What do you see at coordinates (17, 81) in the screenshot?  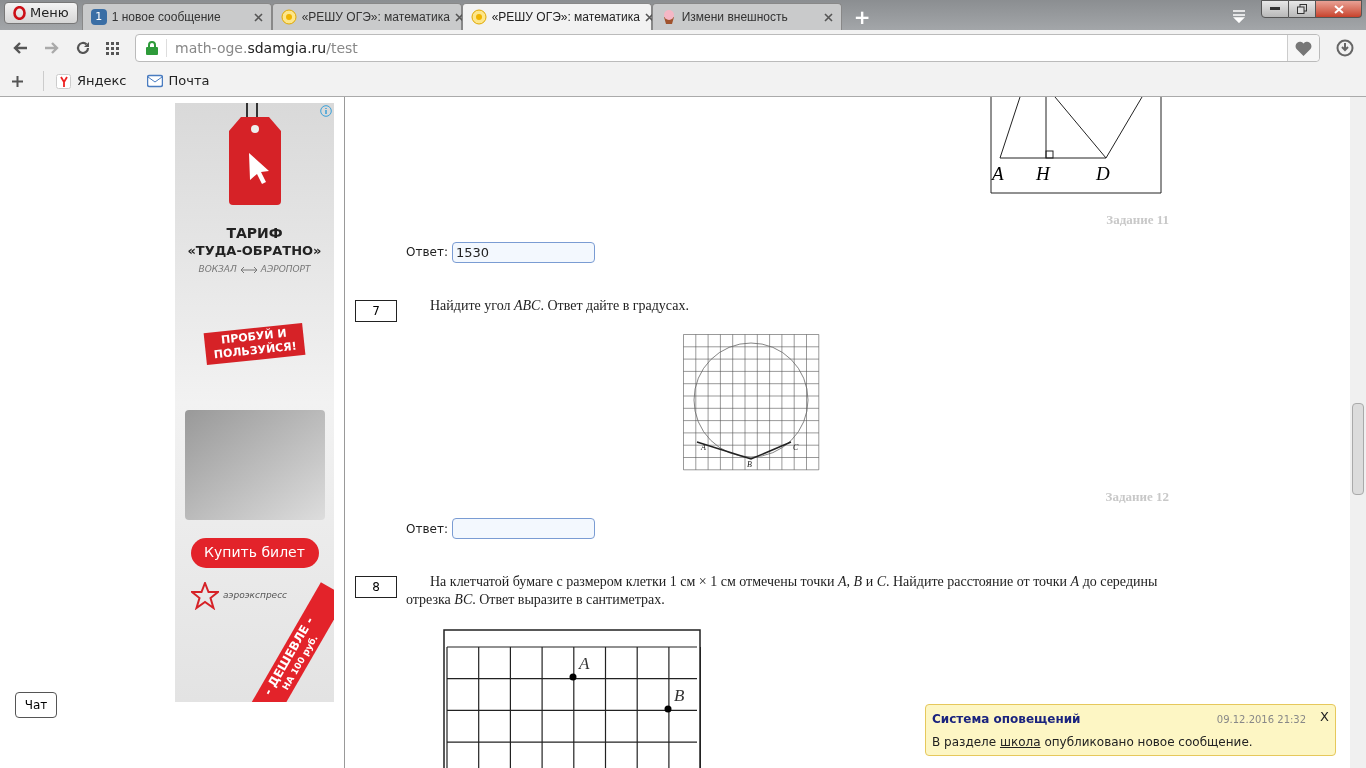 I see `plus-icon` at bounding box center [17, 81].